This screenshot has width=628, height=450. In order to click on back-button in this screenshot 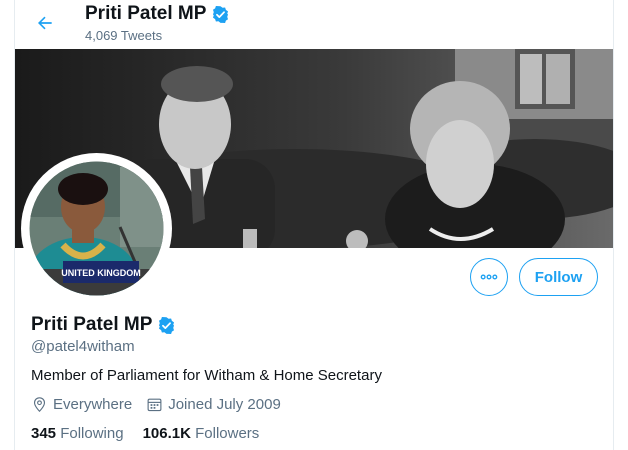, I will do `click(45, 23)`.